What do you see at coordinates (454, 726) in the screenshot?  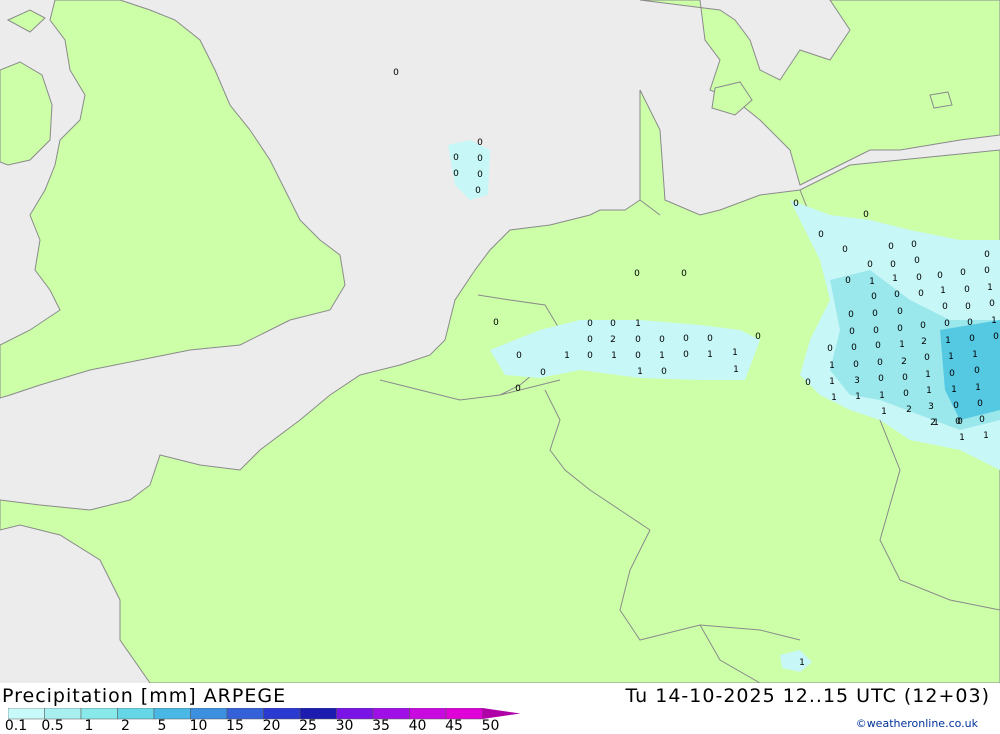 I see `legend-label: 45` at bounding box center [454, 726].